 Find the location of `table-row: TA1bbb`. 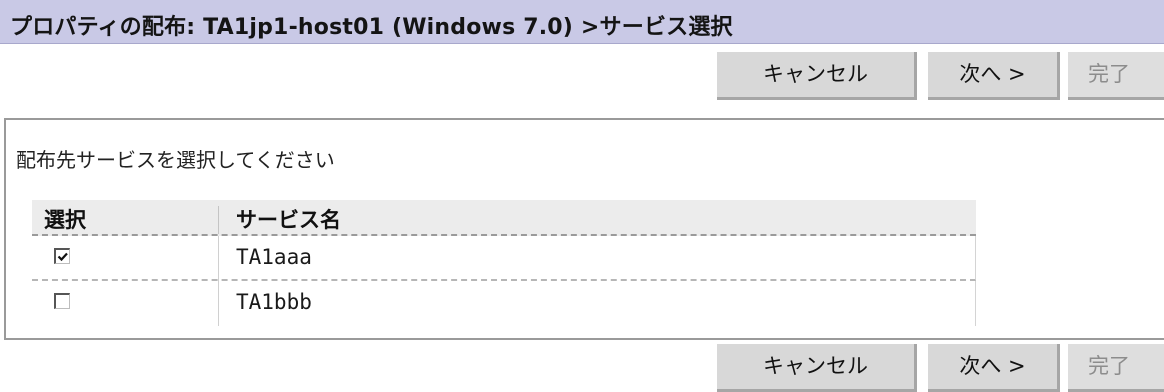

table-row: TA1bbb is located at coordinates (504, 303).